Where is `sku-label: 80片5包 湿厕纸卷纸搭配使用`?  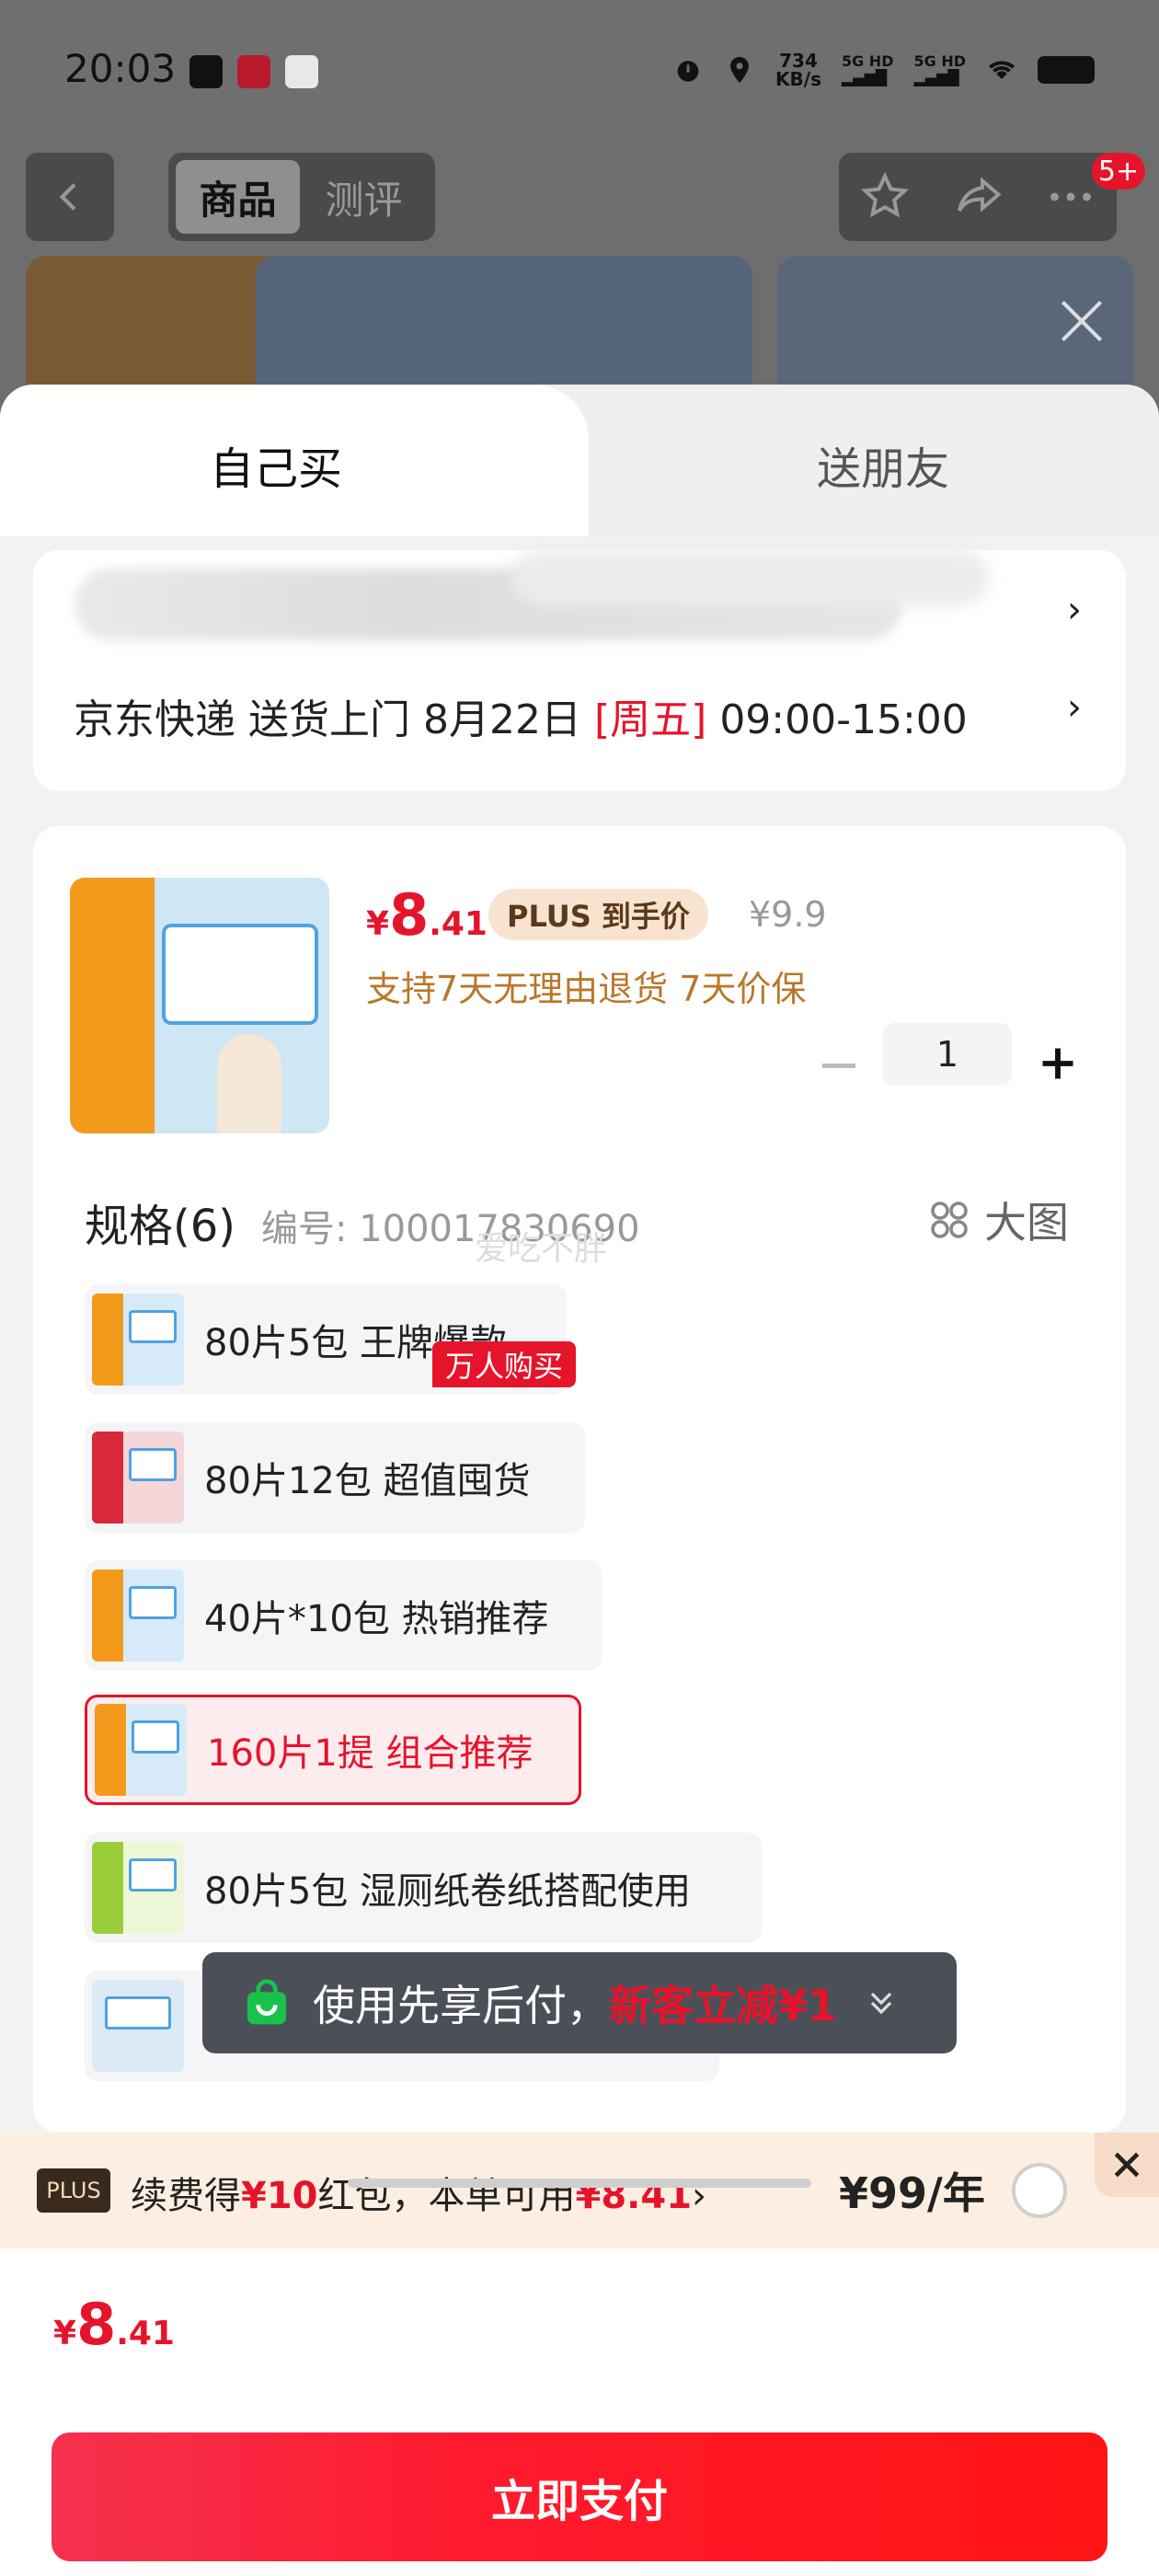
sku-label: 80片5包 湿厕纸卷纸搭配使用 is located at coordinates (448, 1891).